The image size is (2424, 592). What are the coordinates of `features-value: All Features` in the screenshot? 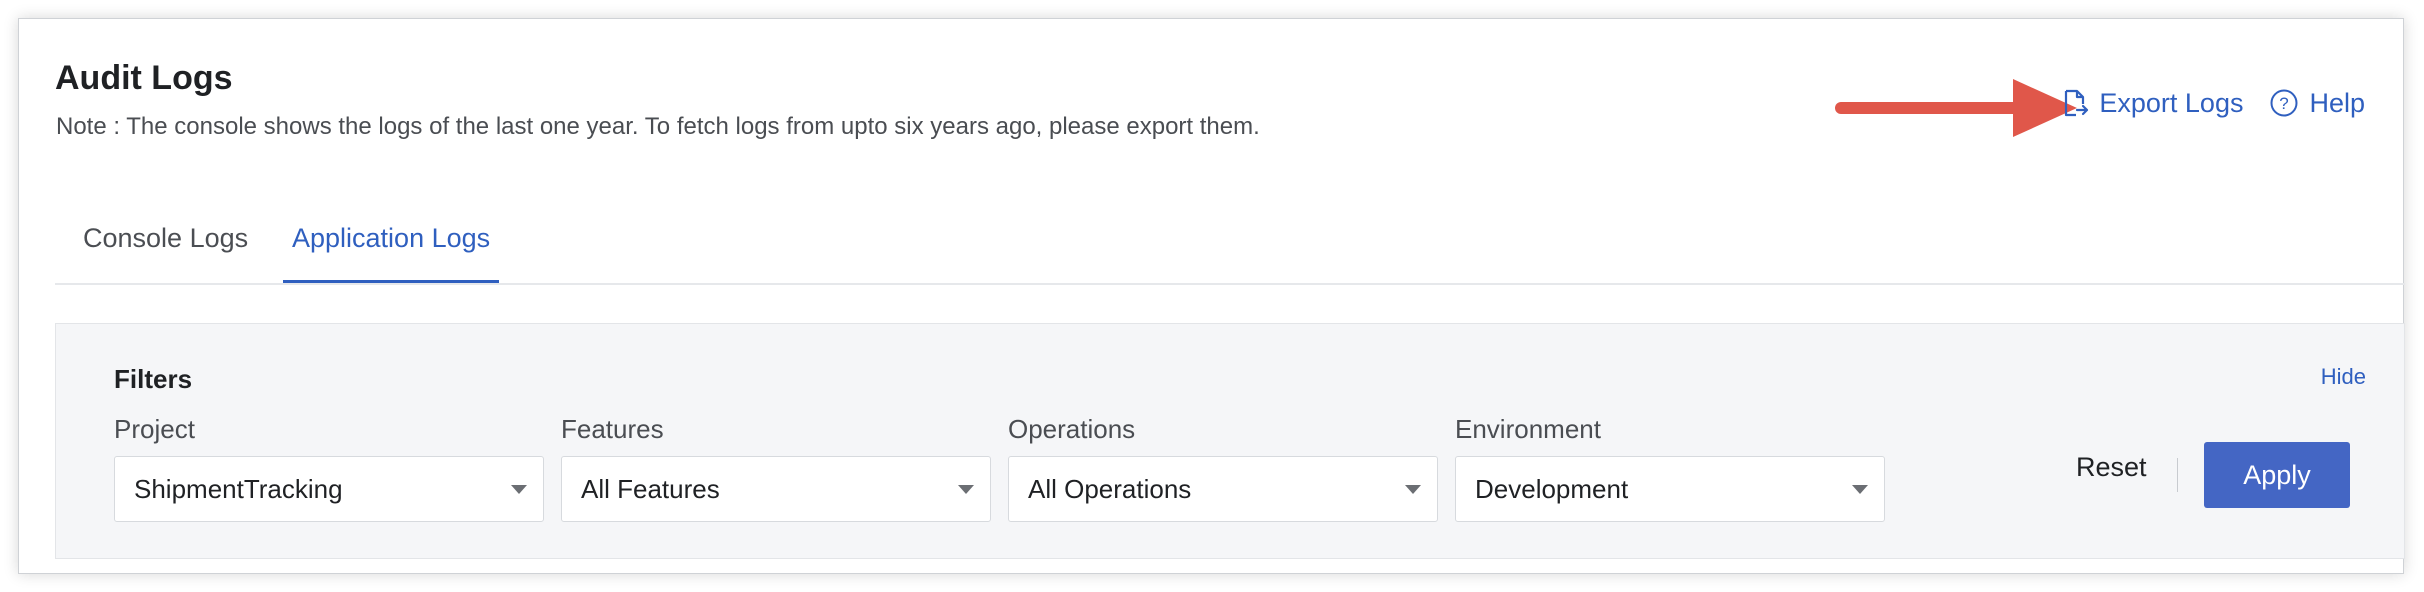 It's located at (650, 488).